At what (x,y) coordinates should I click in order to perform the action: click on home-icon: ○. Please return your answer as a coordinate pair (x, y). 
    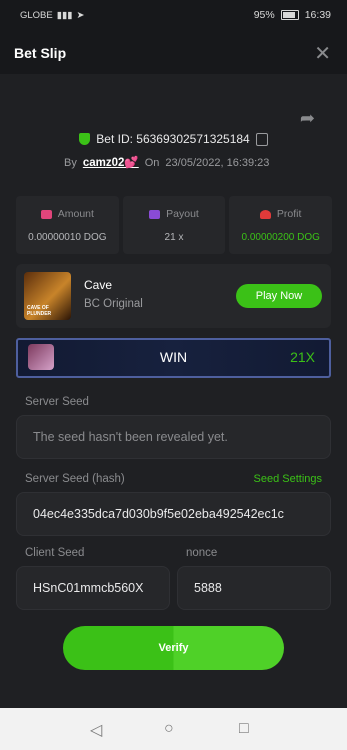
    Looking at the image, I should click on (169, 729).